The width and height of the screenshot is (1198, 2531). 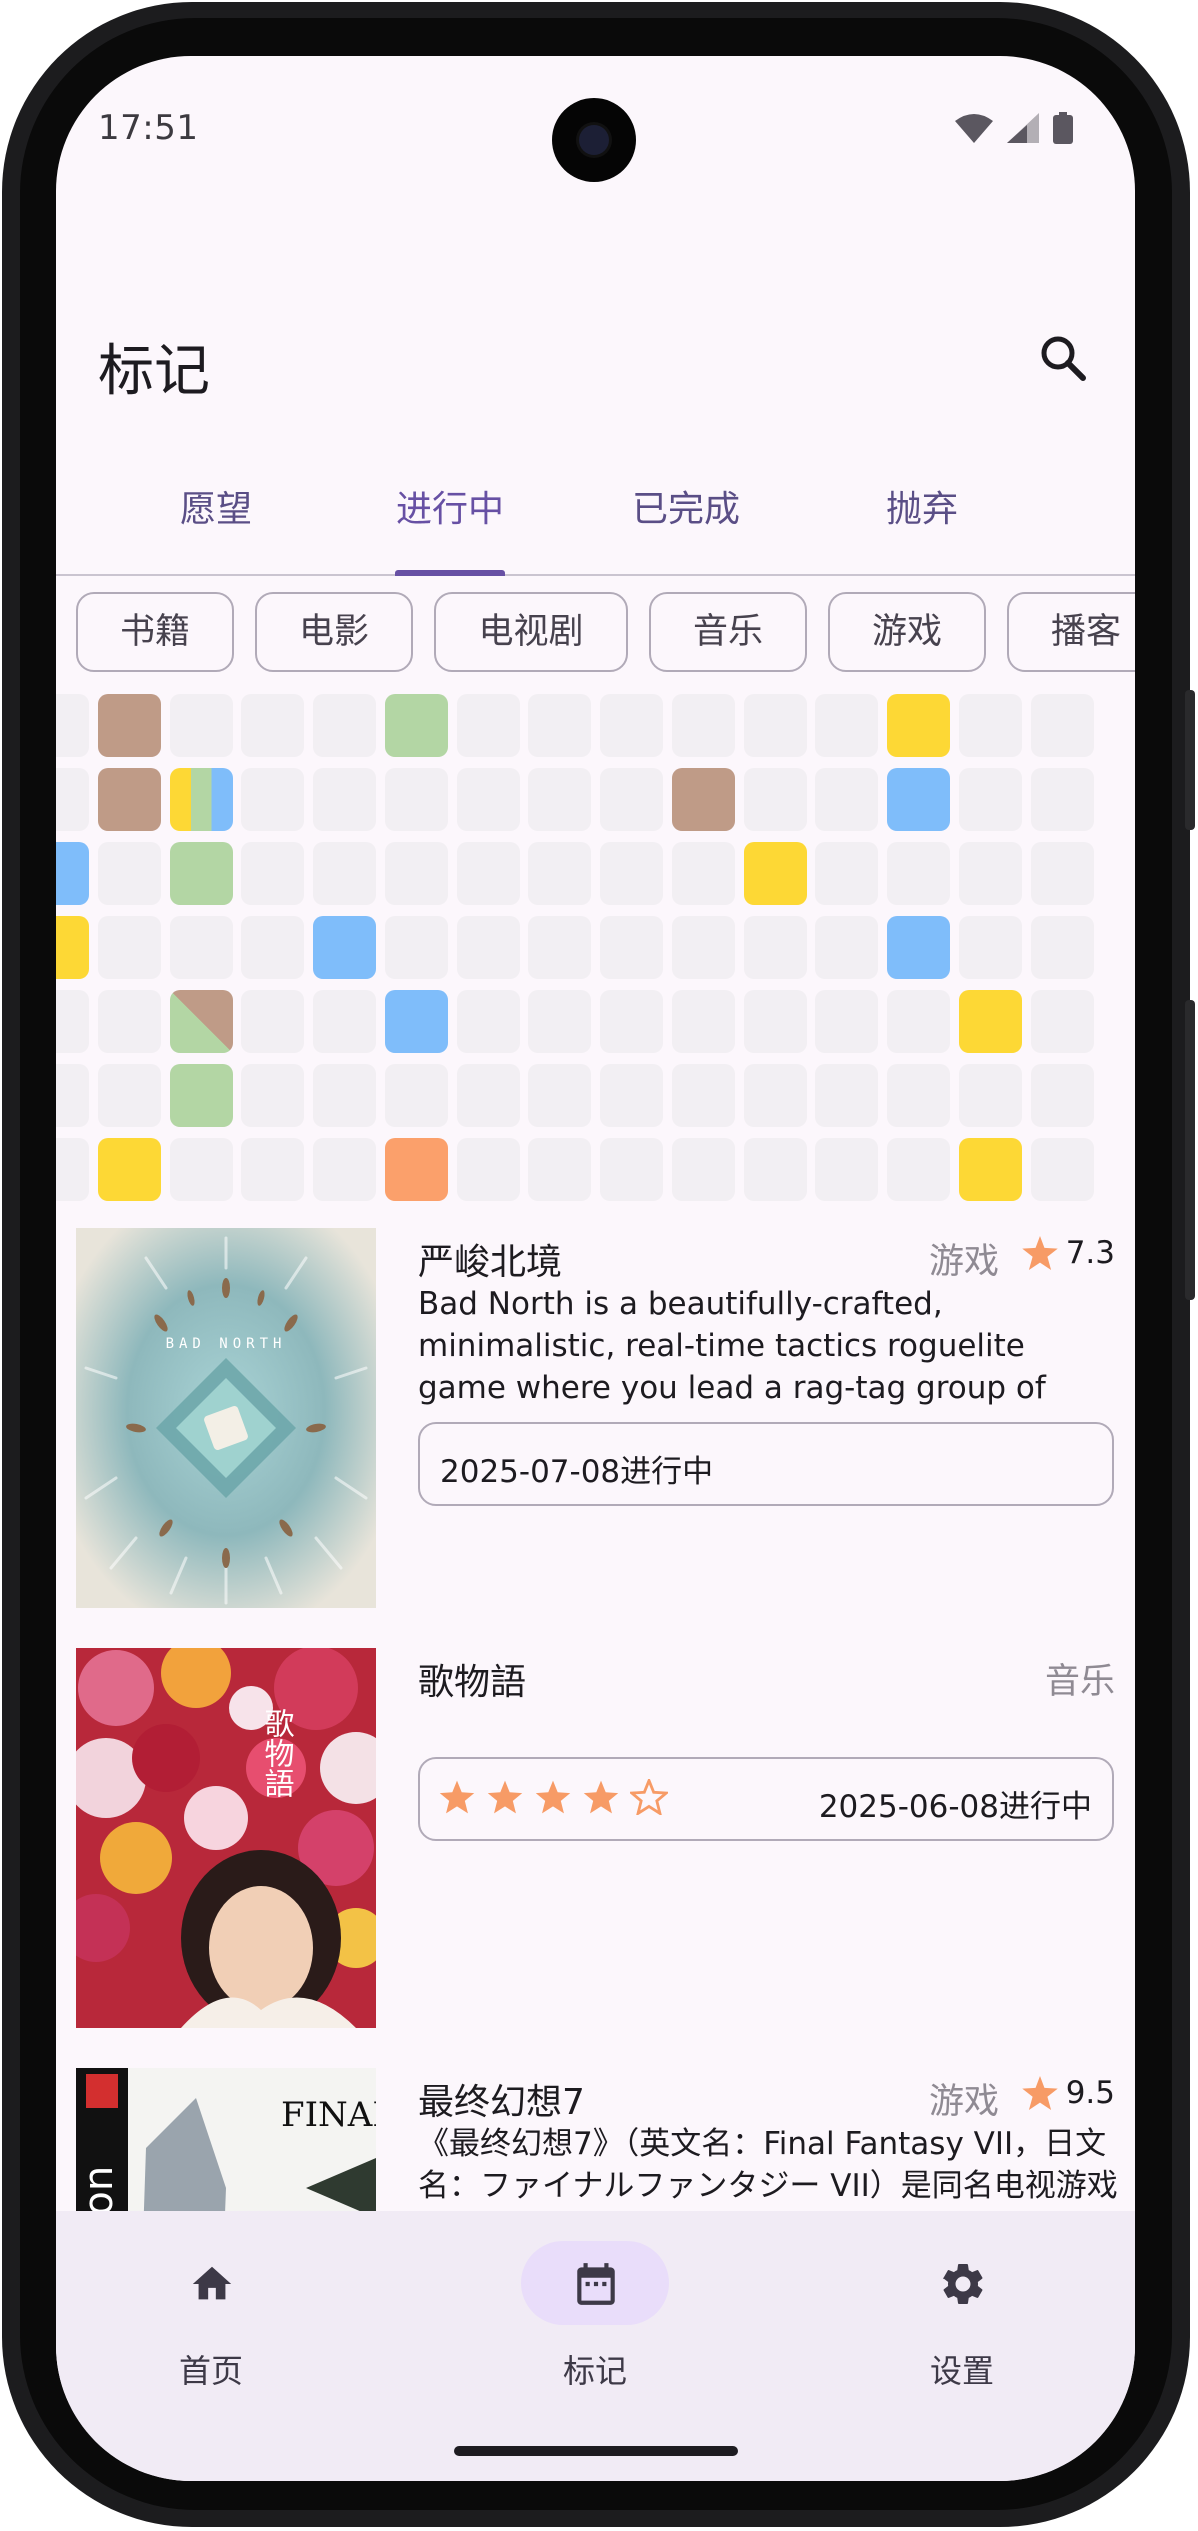 I want to click on status-time: 17:51, so click(x=148, y=128).